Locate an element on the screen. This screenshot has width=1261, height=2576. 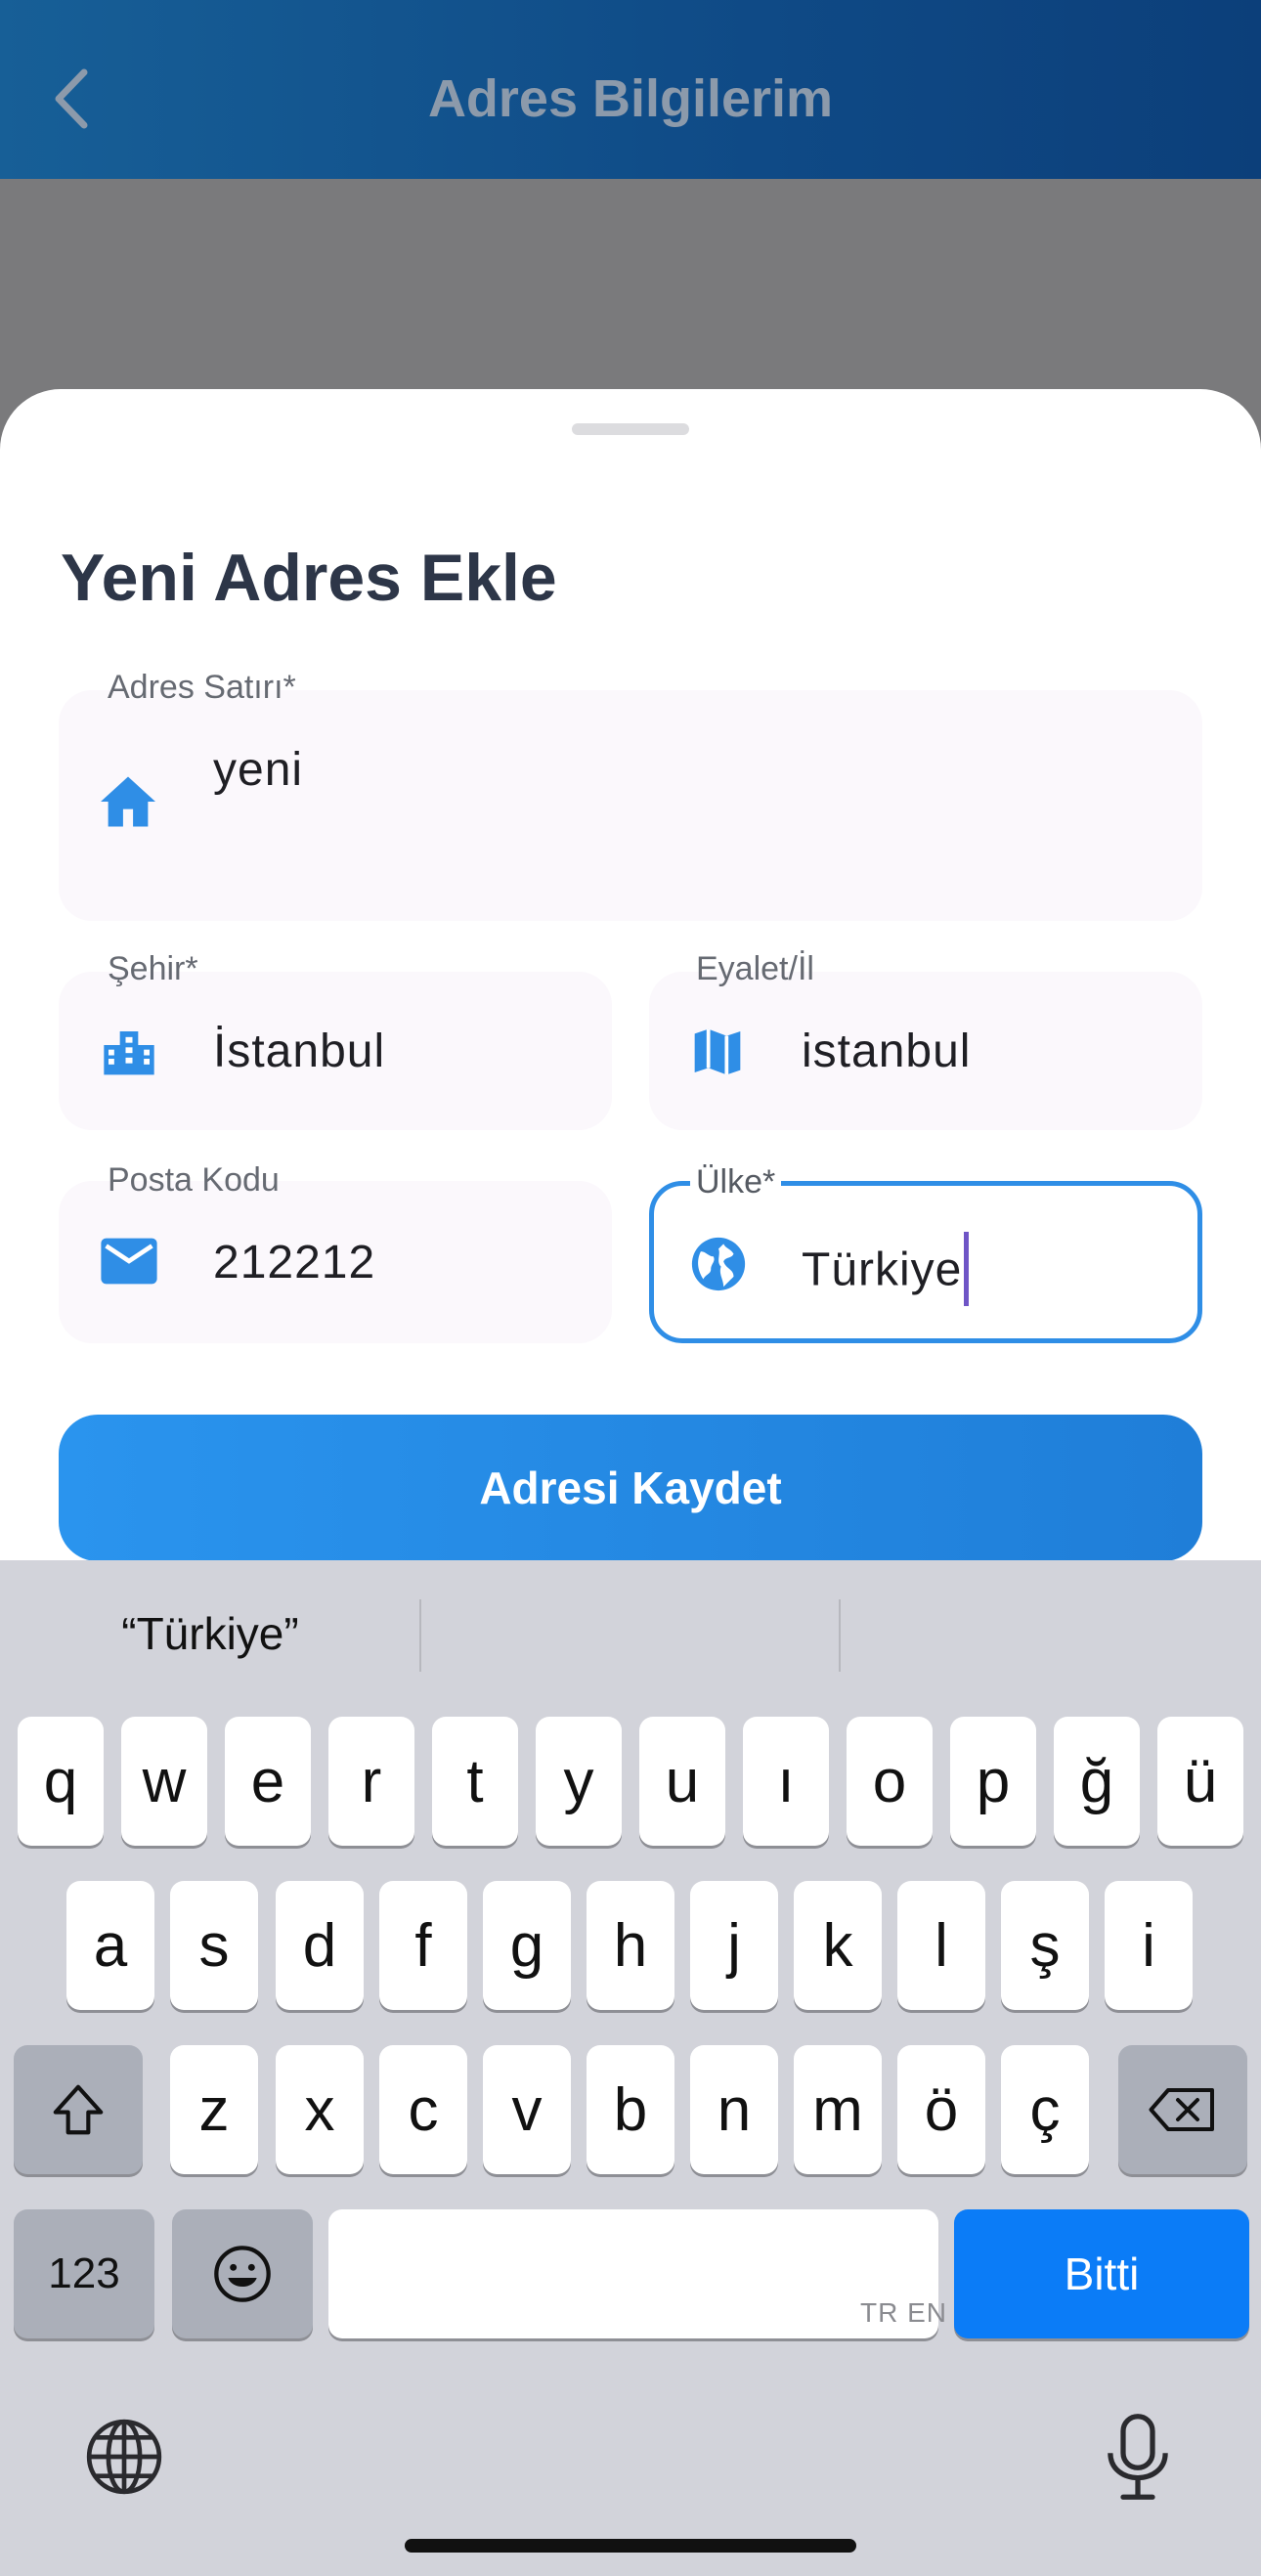
key: n is located at coordinates (734, 2109).